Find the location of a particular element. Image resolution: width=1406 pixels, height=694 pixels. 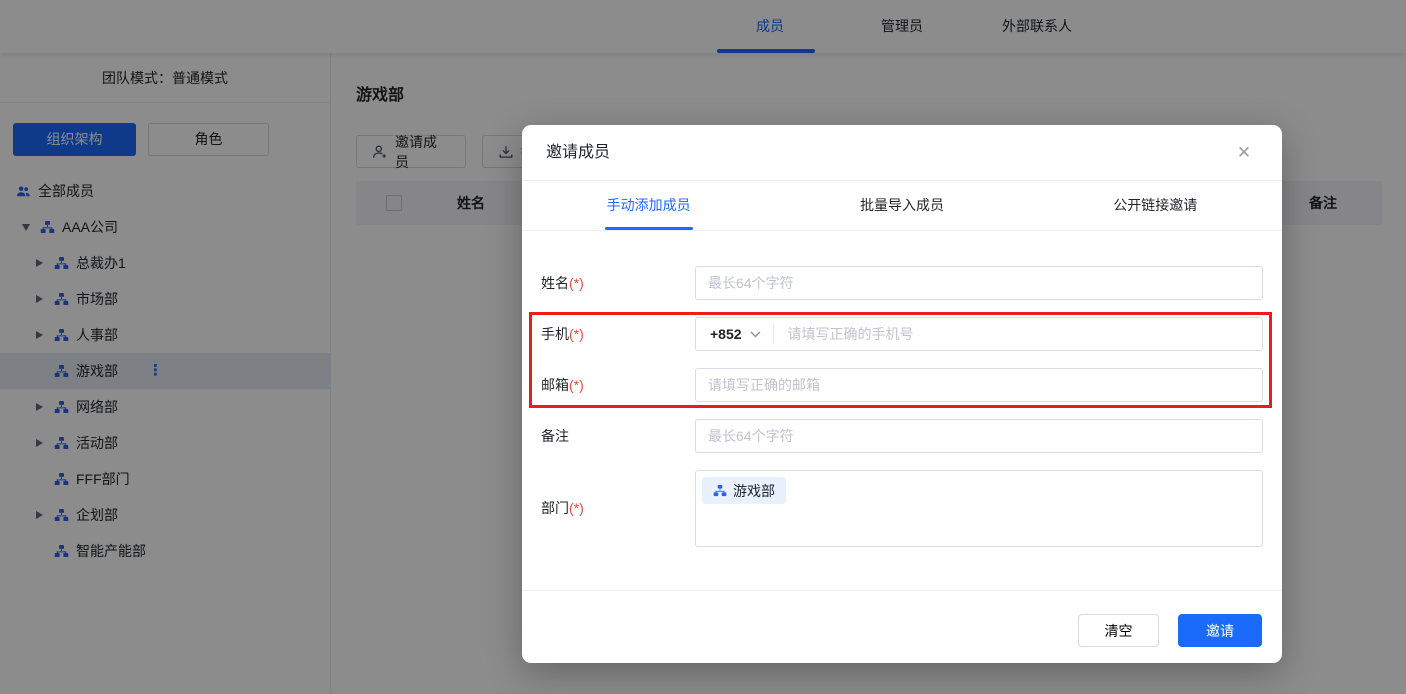

country-code-select: +852 is located at coordinates (734, 334).